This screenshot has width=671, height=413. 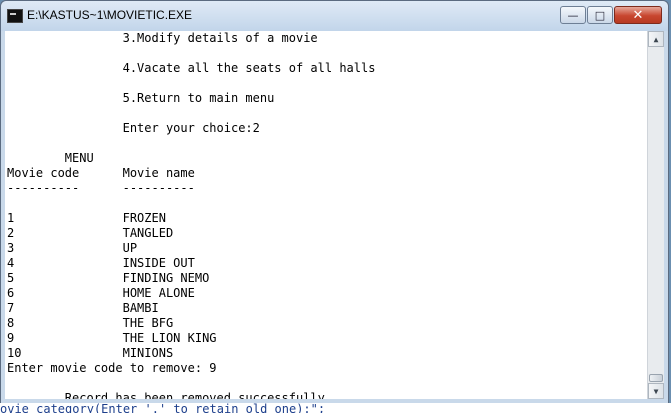 I want to click on console-app-icon, so click(x=15, y=16).